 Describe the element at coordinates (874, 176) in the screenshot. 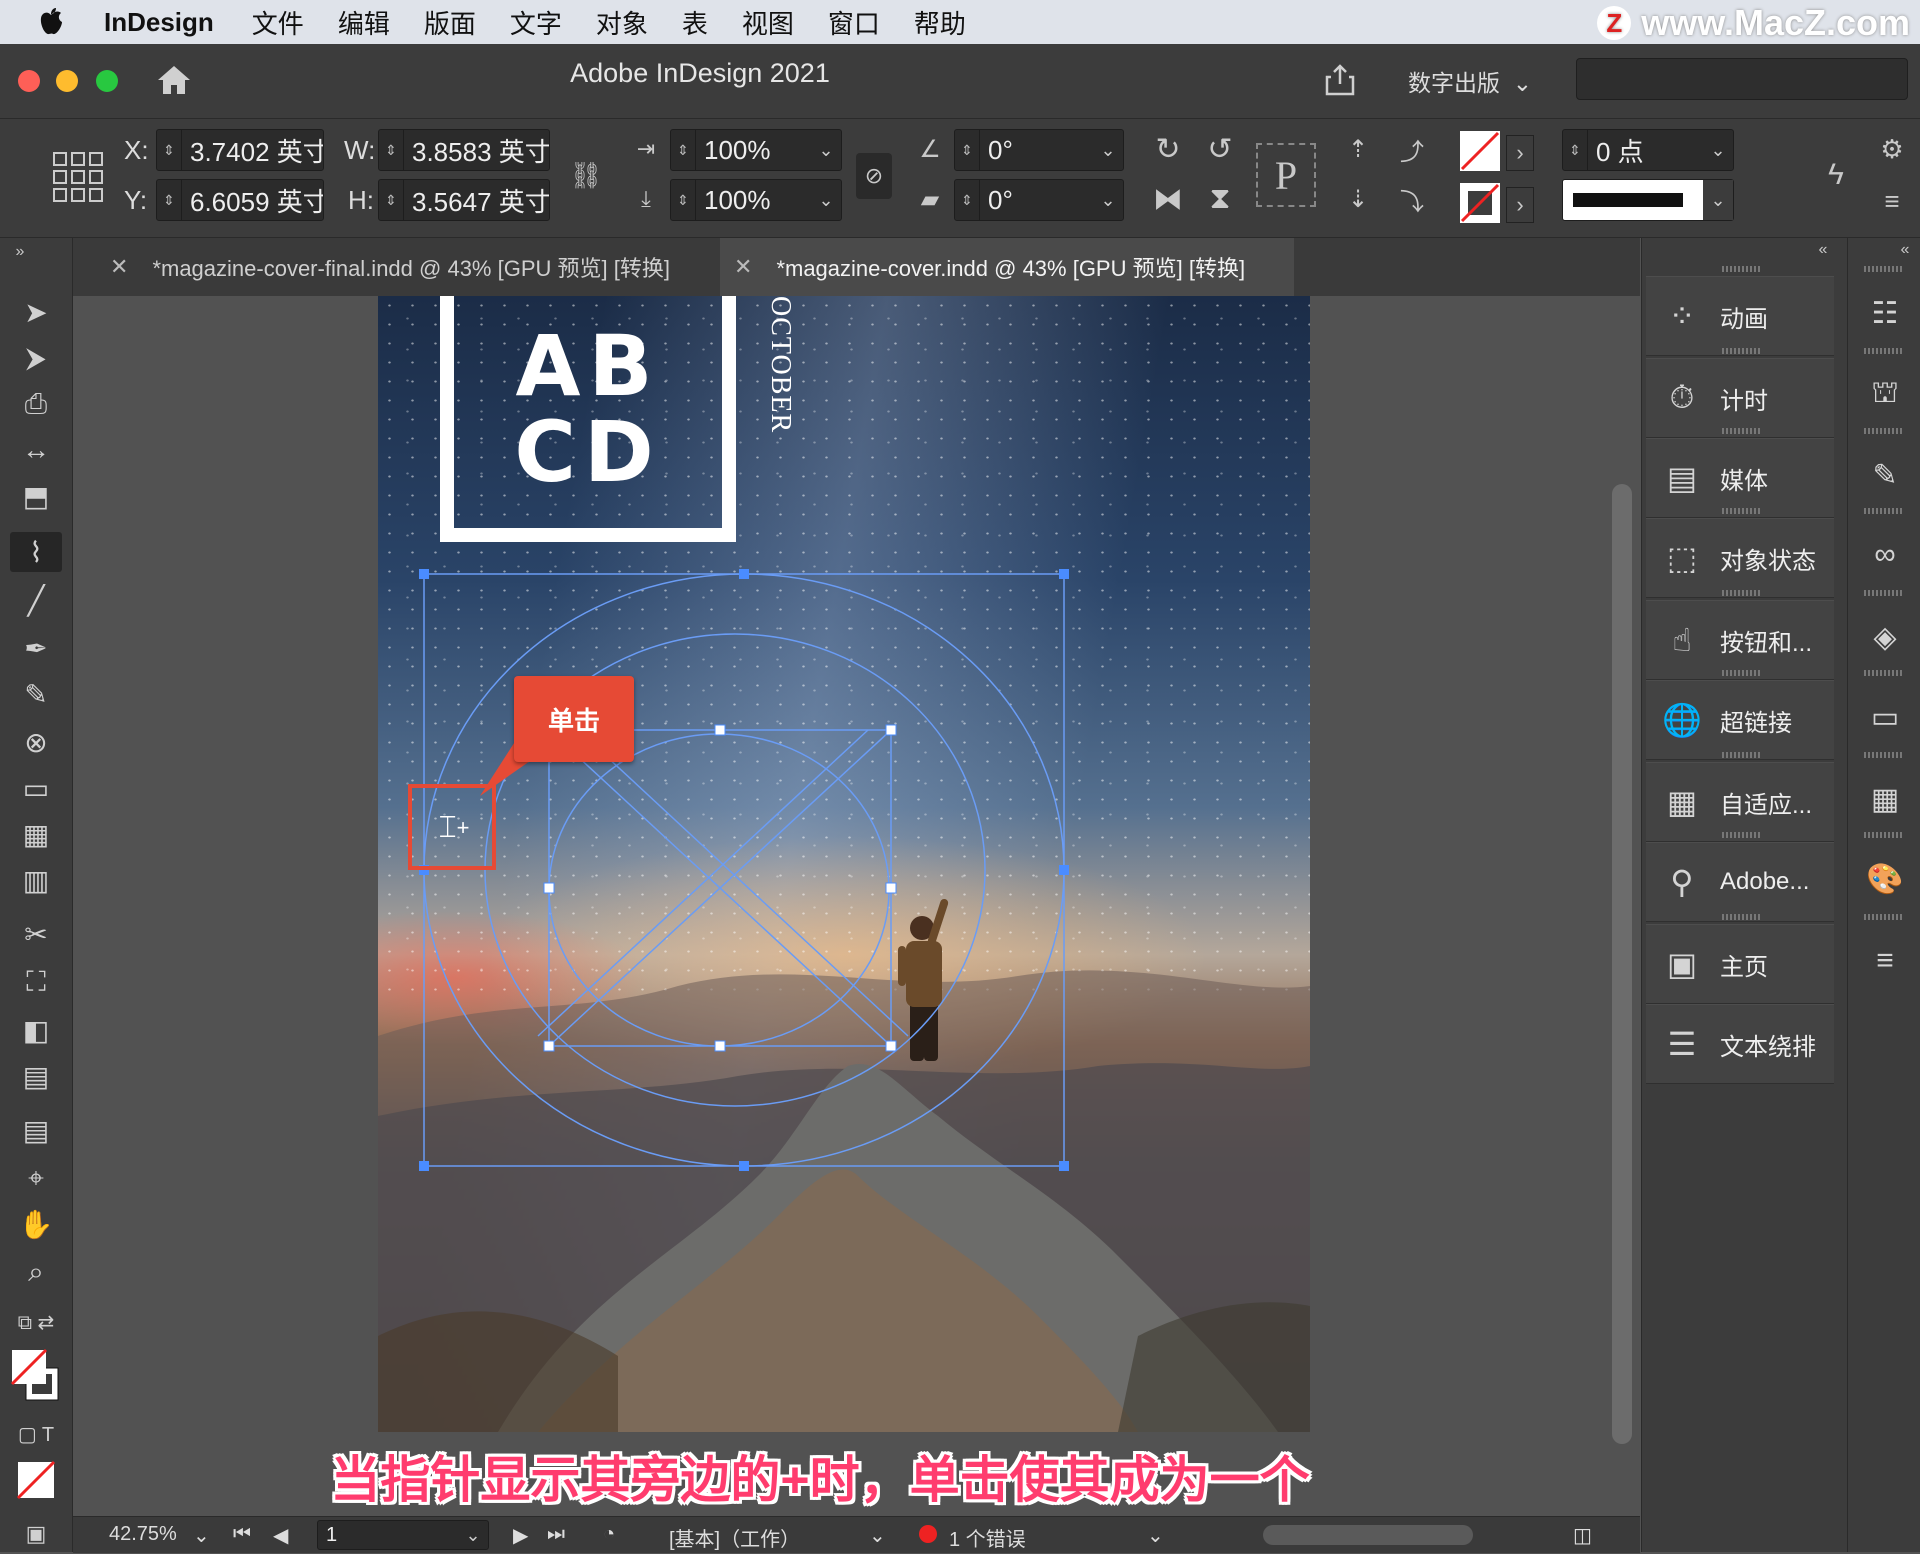

I see `link-scale-icon: ⊘` at that location.